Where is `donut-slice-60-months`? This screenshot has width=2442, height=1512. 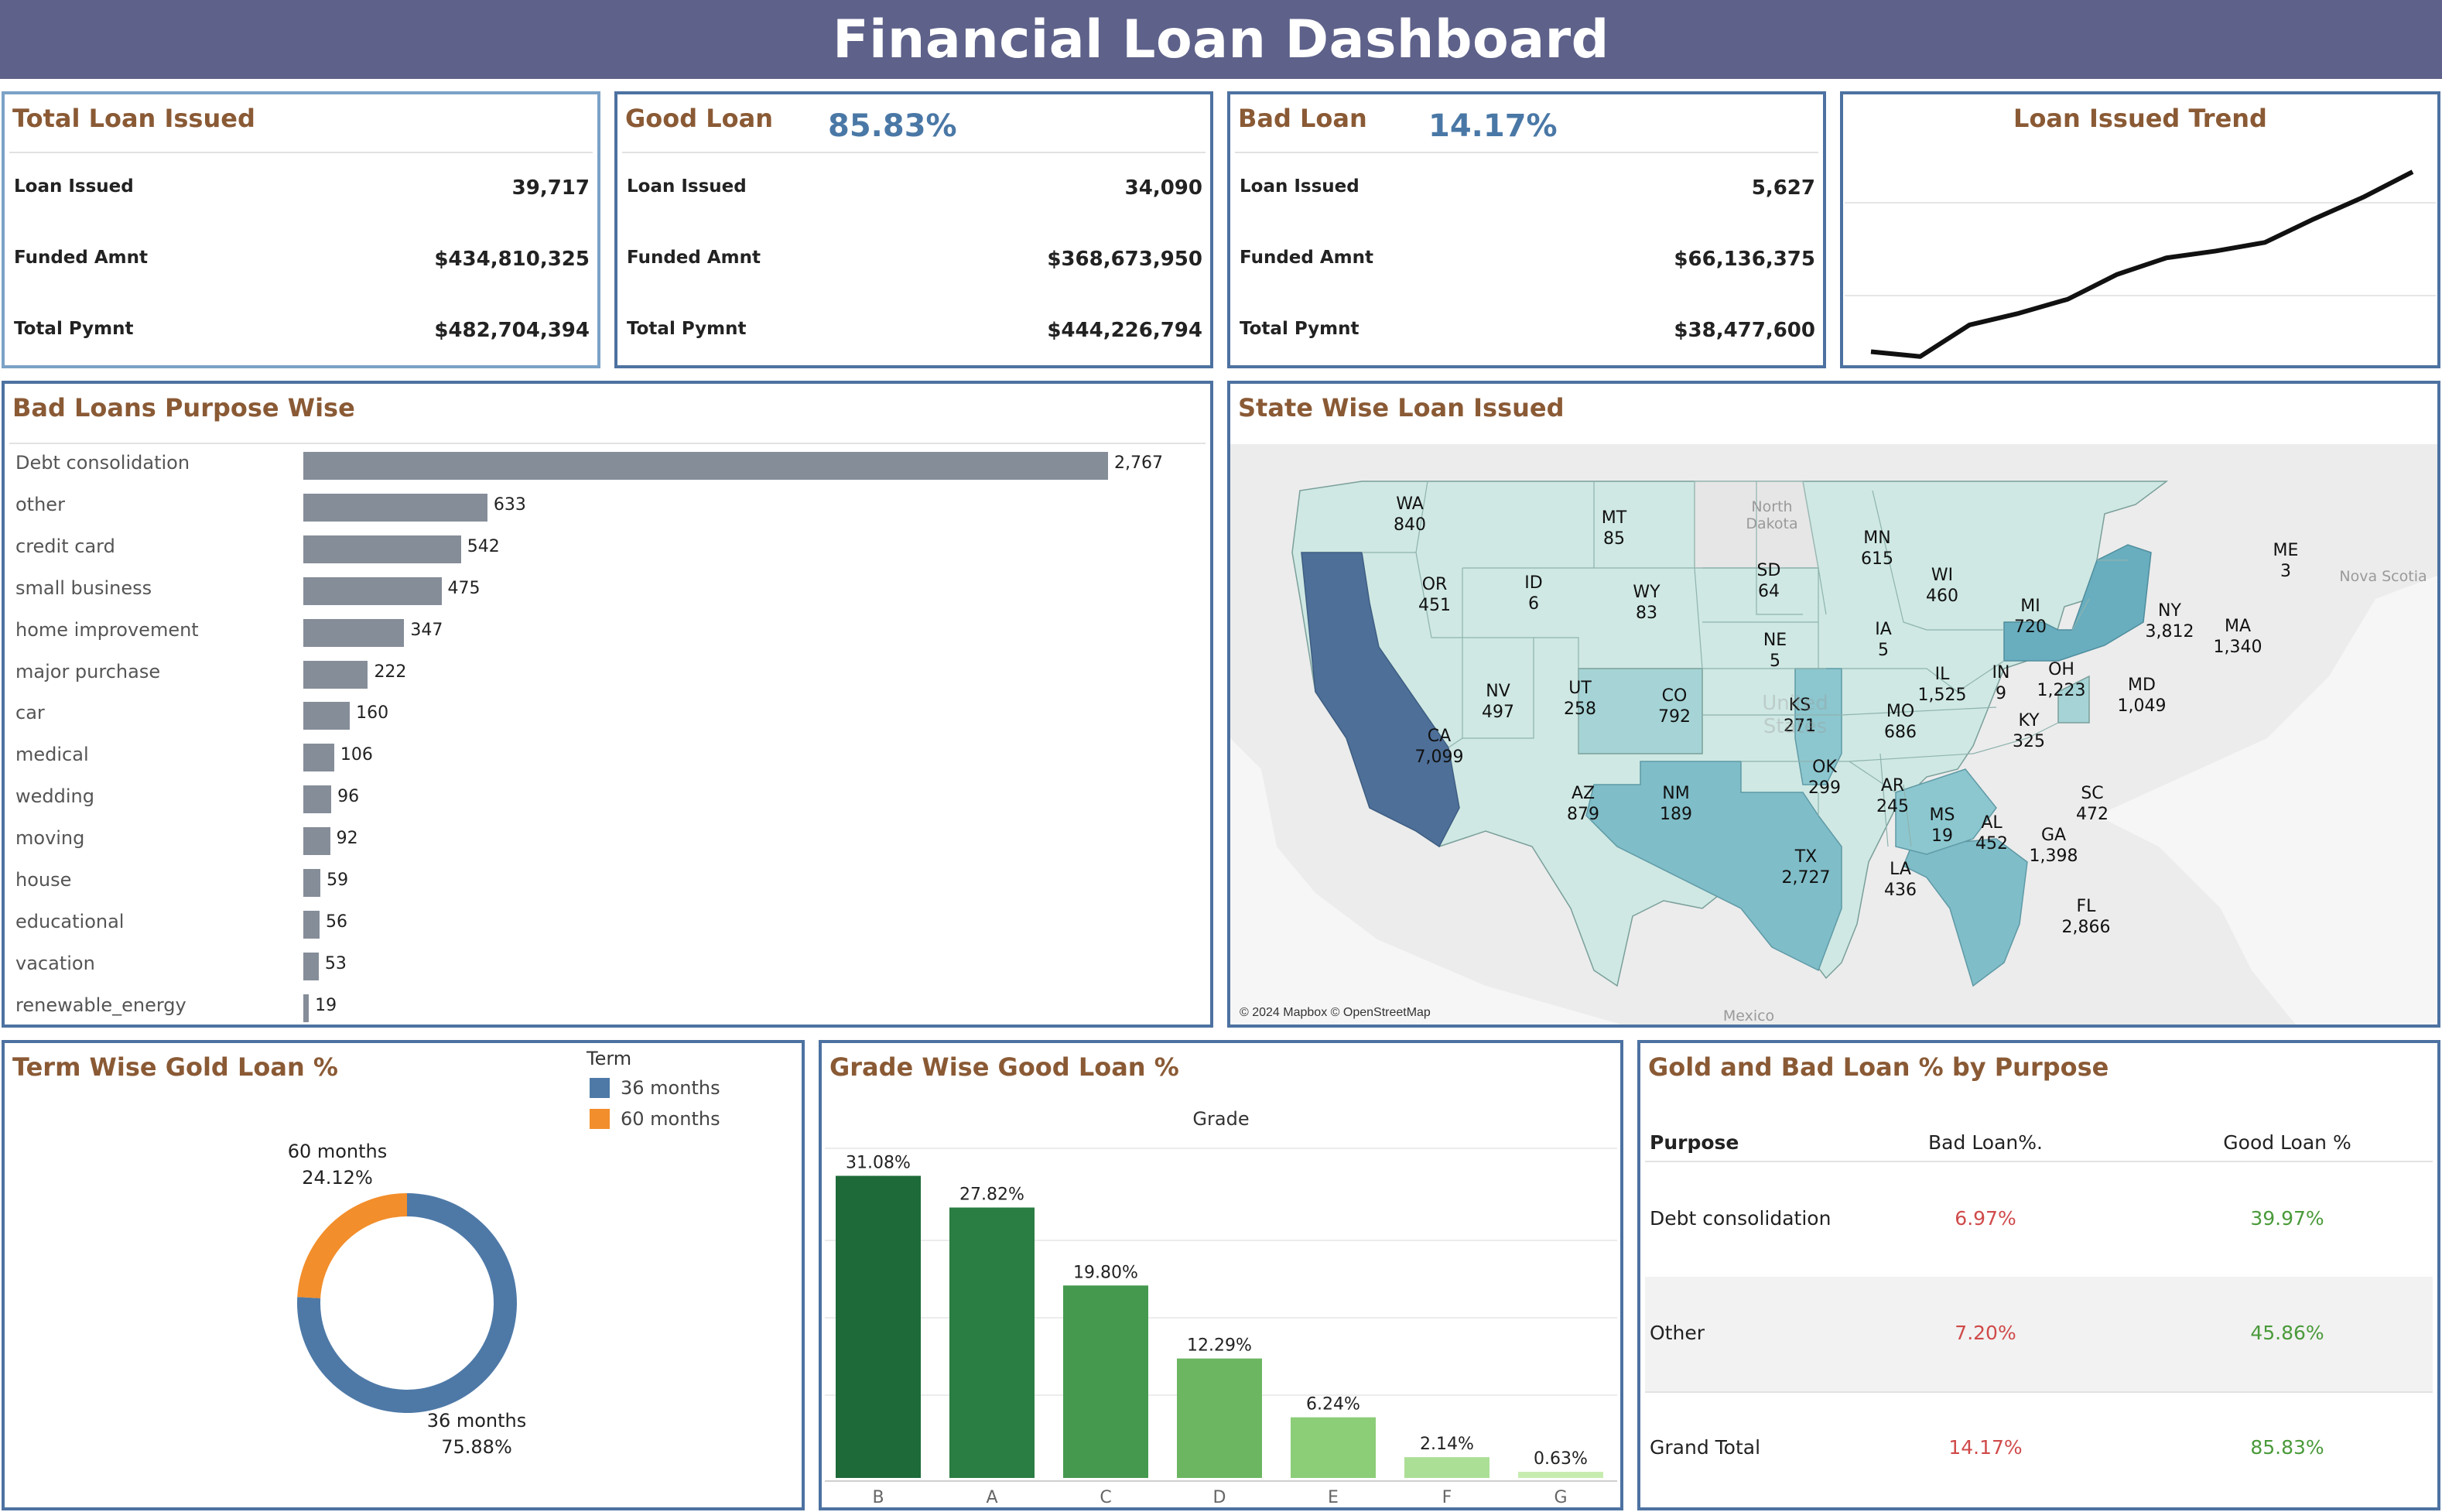 donut-slice-60-months is located at coordinates (352, 1245).